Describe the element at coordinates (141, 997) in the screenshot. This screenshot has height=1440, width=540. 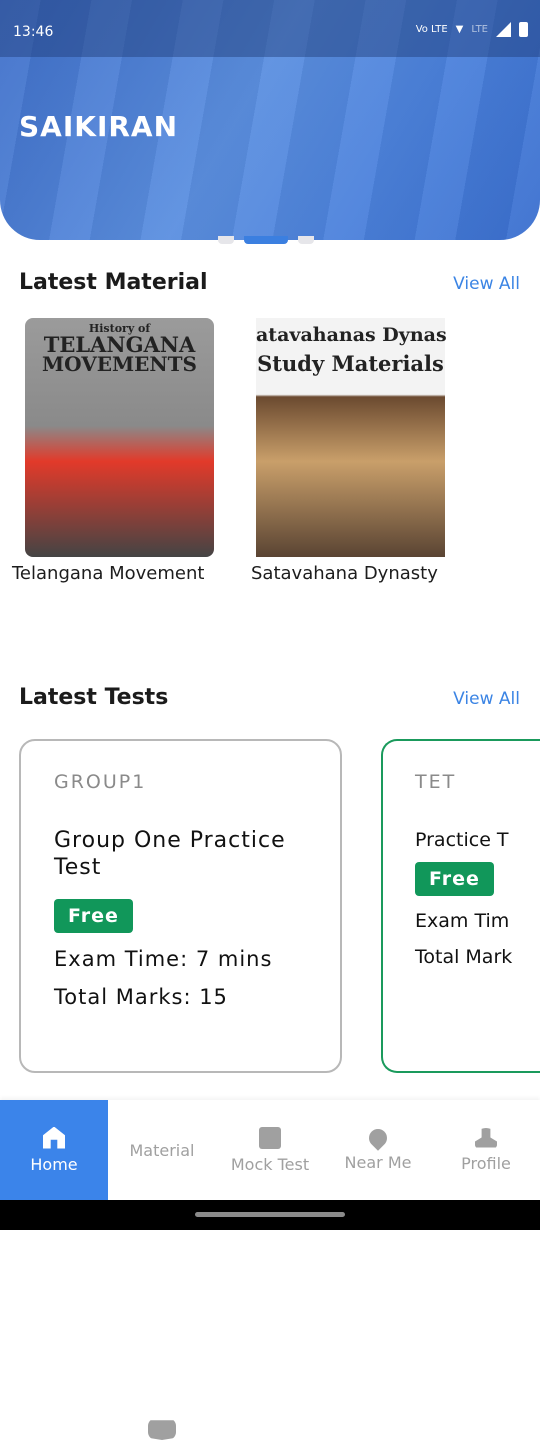
I see `total-marks: Total Marks: 15` at that location.